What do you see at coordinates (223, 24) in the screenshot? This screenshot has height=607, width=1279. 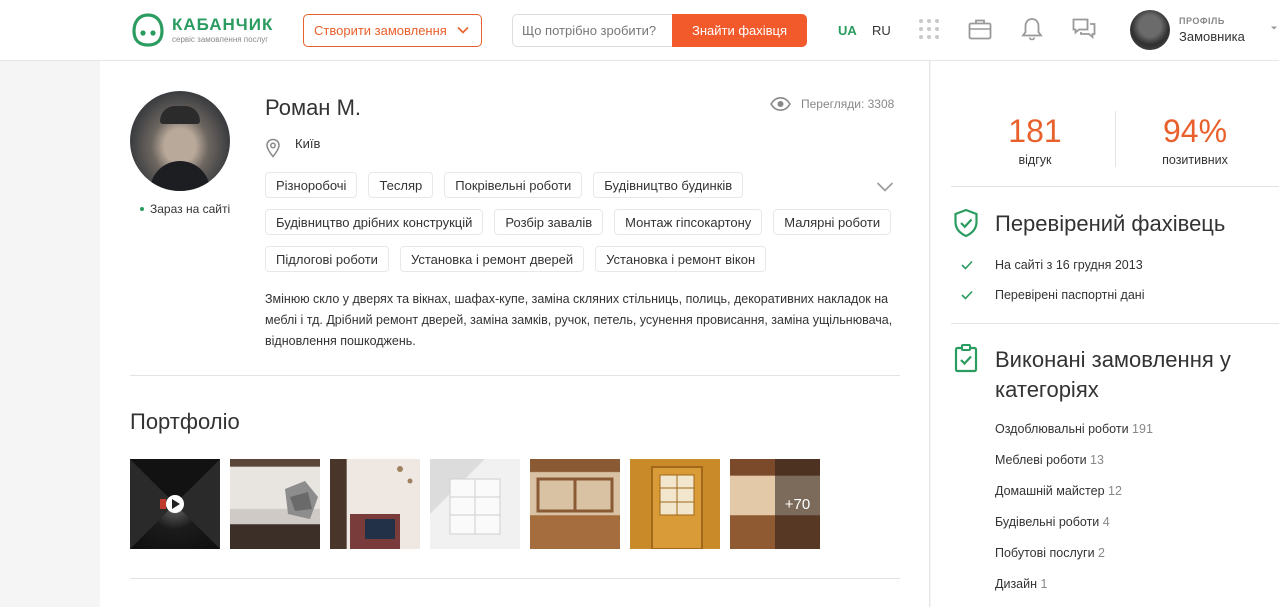 I see `logo-name: КАБАНЧИК` at bounding box center [223, 24].